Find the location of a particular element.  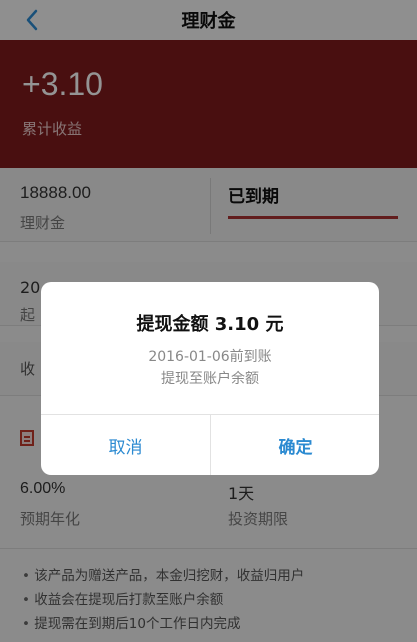

confirm-button: 确定 is located at coordinates (295, 445).